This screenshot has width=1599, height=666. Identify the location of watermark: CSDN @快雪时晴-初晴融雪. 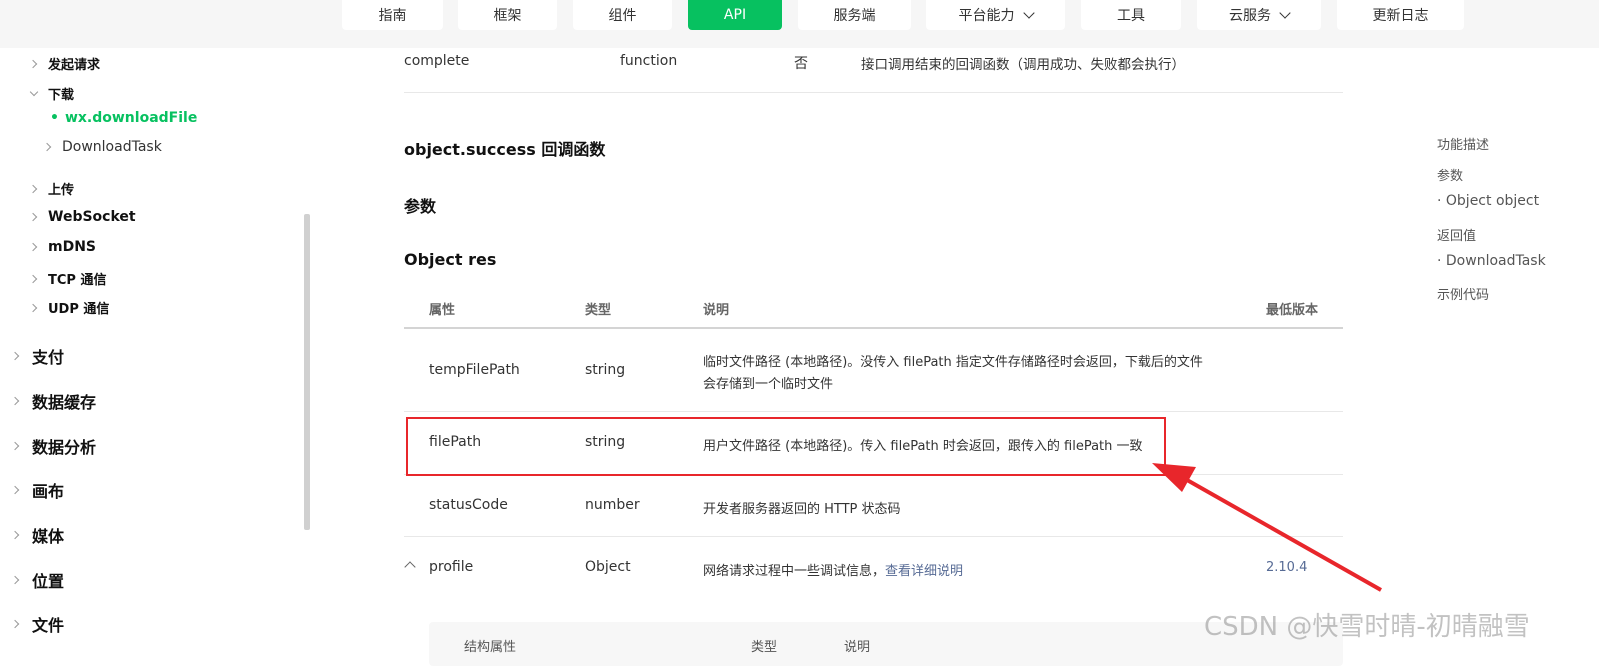
(1367, 627).